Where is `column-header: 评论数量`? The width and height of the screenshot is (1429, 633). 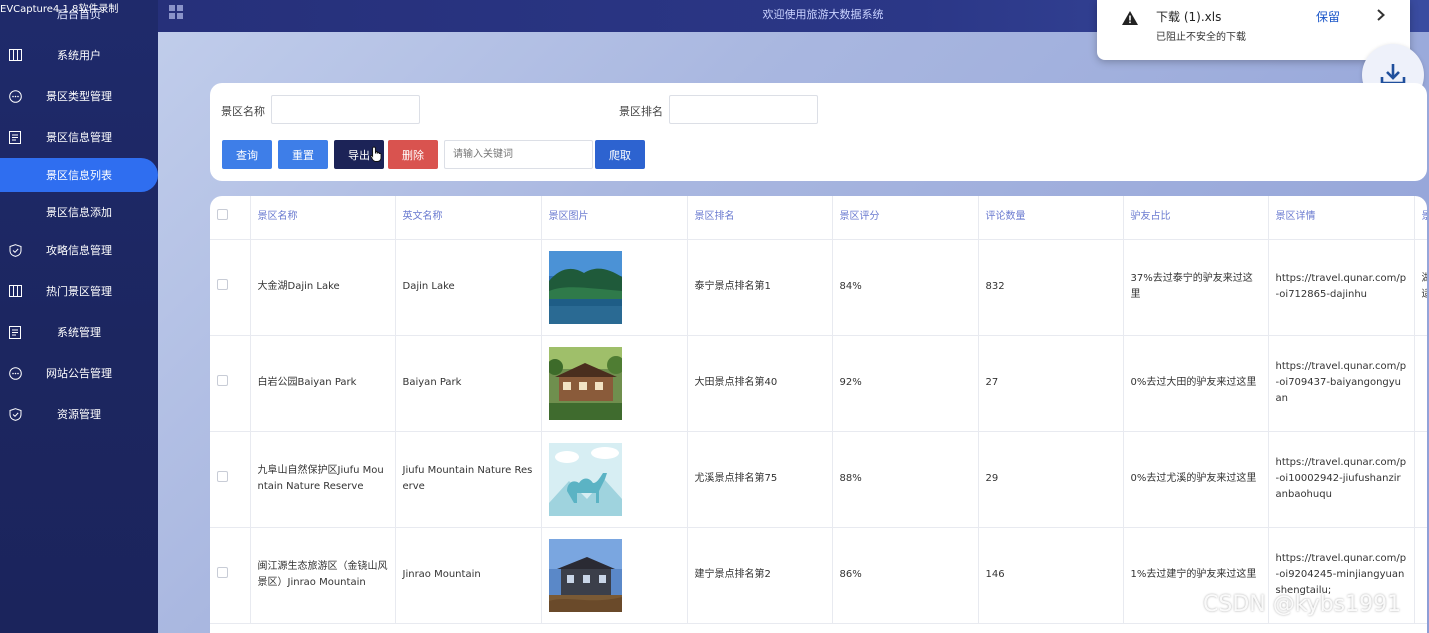 column-header: 评论数量 is located at coordinates (1051, 218).